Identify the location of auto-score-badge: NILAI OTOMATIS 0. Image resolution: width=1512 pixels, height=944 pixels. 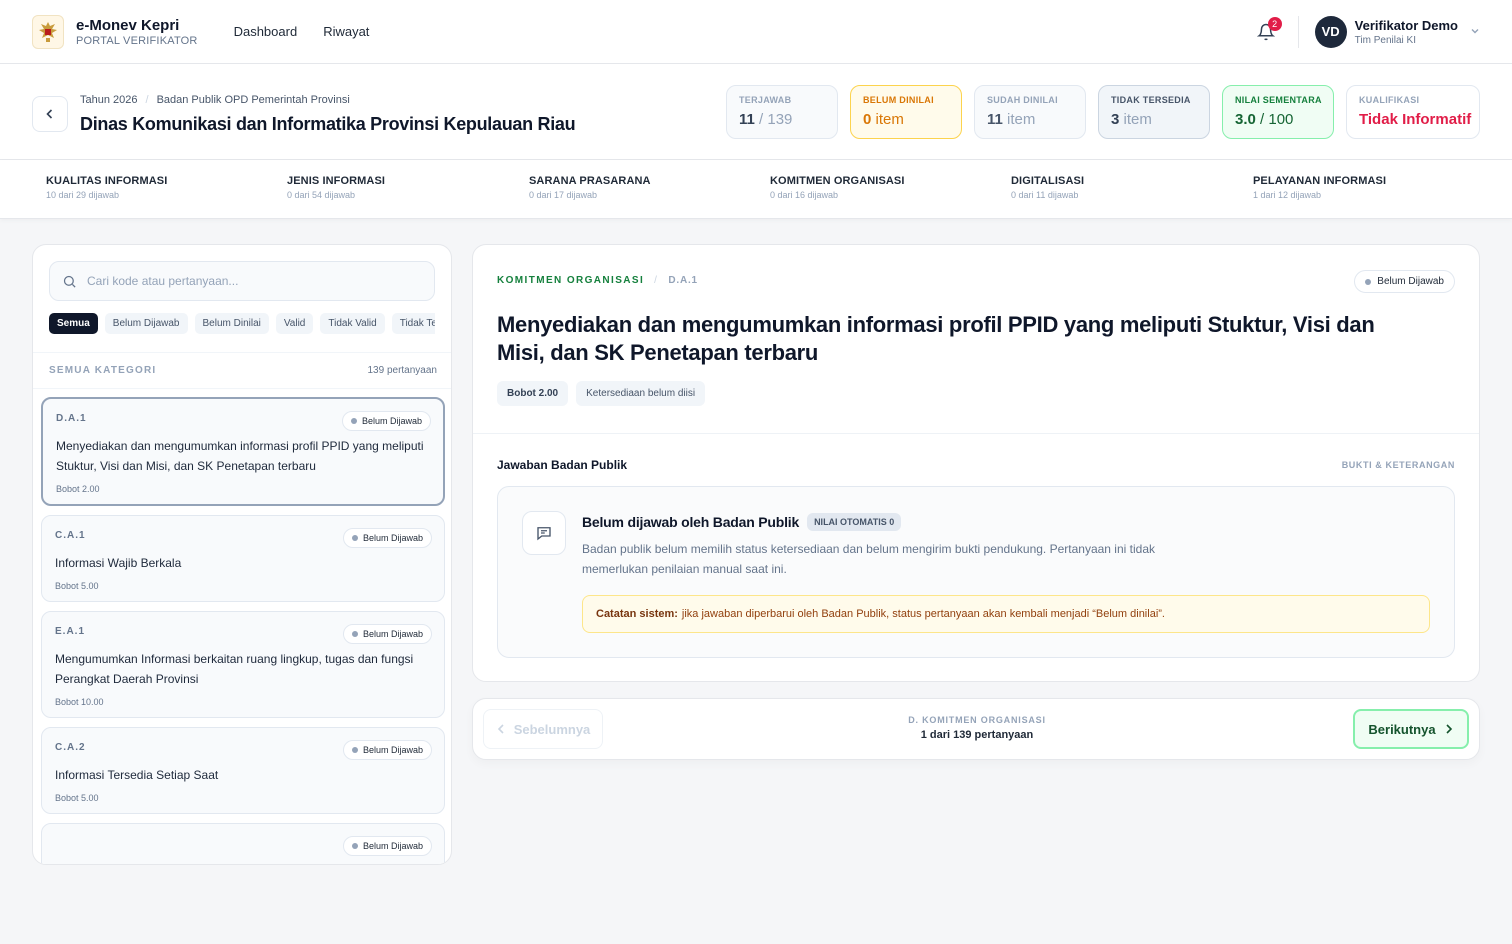
(854, 522).